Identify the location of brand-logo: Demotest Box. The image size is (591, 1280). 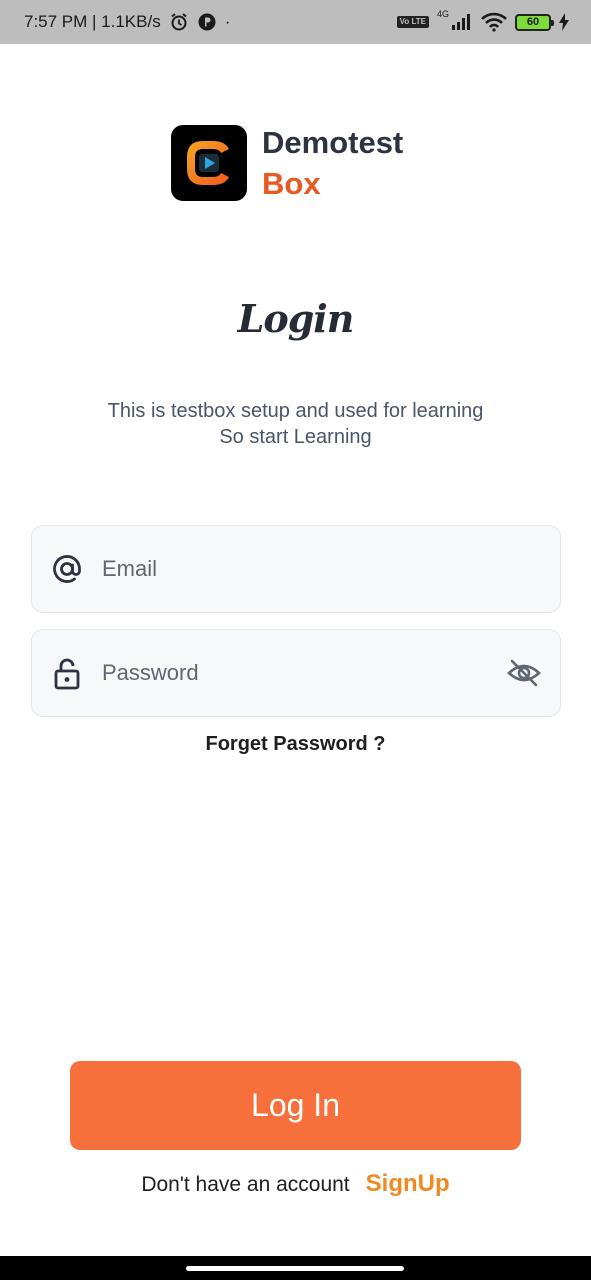
(287, 163).